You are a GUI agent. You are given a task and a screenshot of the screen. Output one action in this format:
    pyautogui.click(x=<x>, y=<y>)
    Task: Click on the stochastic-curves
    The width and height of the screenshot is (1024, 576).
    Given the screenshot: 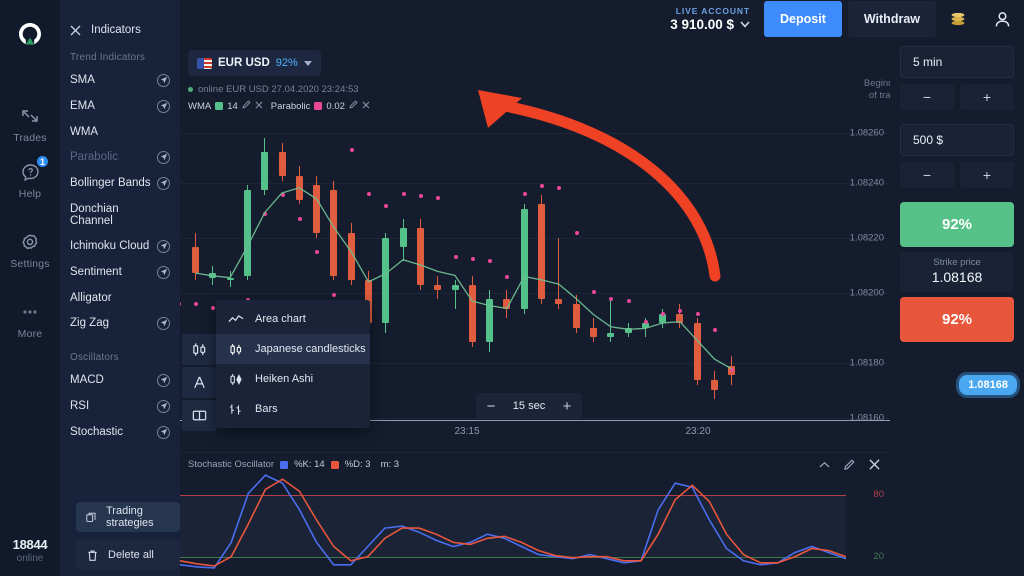 What is the action you would take?
    pyautogui.click(x=513, y=521)
    